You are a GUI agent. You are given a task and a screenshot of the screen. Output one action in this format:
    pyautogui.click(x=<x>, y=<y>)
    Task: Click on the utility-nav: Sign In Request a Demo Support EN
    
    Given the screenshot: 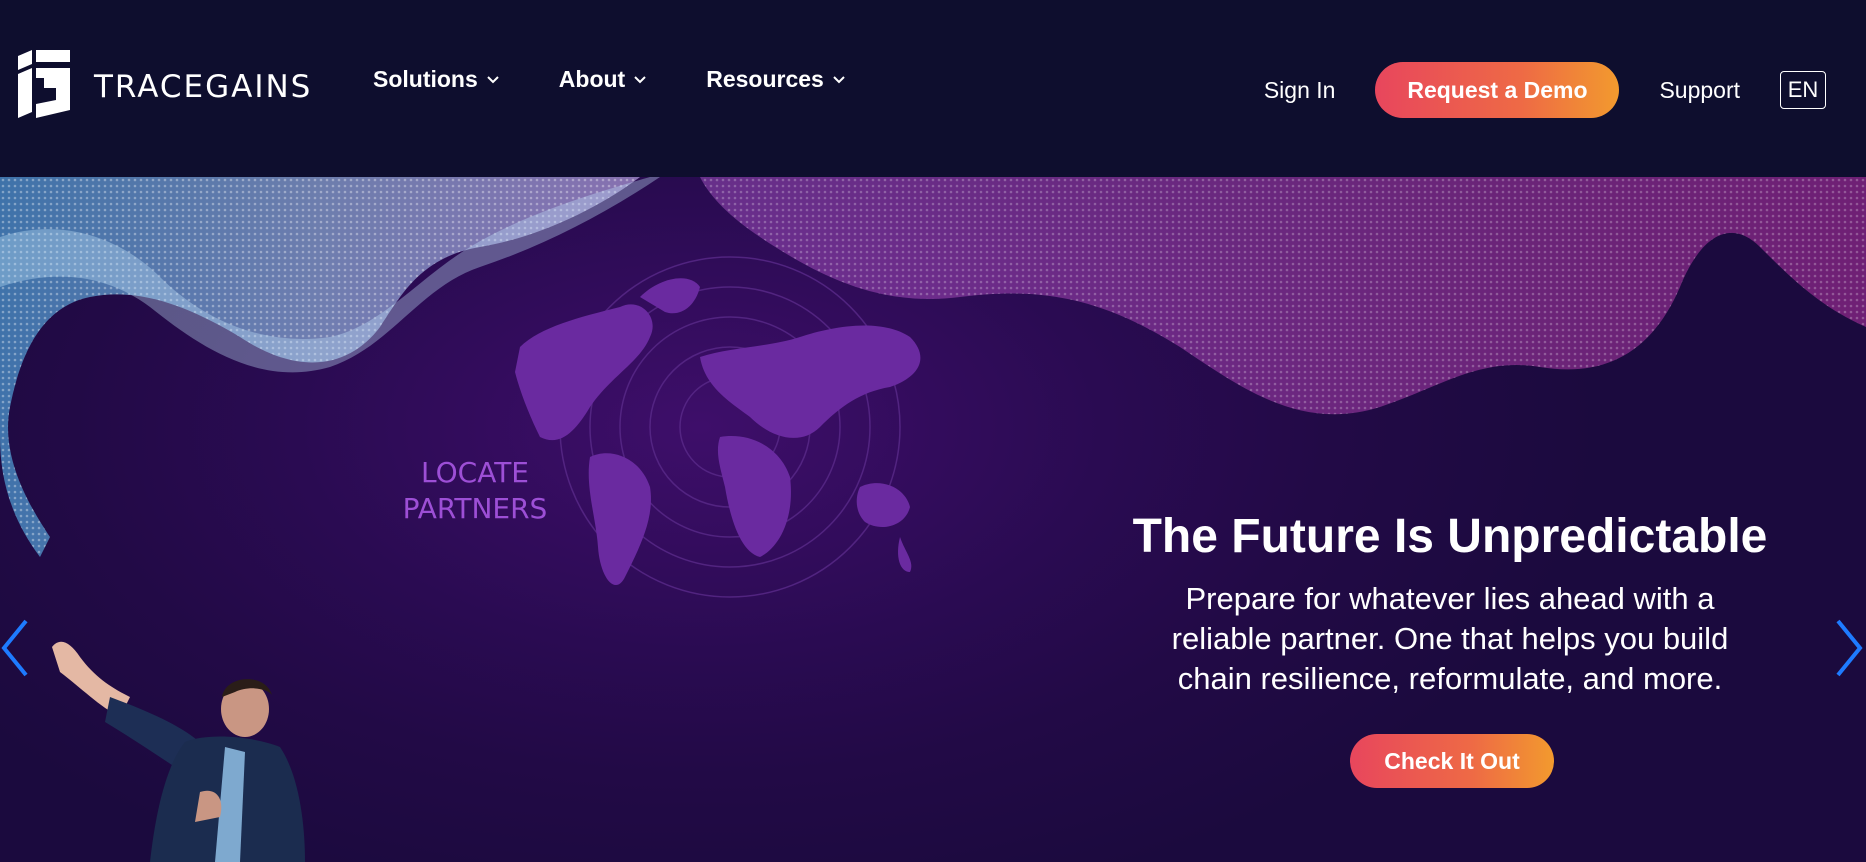 What is the action you would take?
    pyautogui.click(x=1545, y=90)
    